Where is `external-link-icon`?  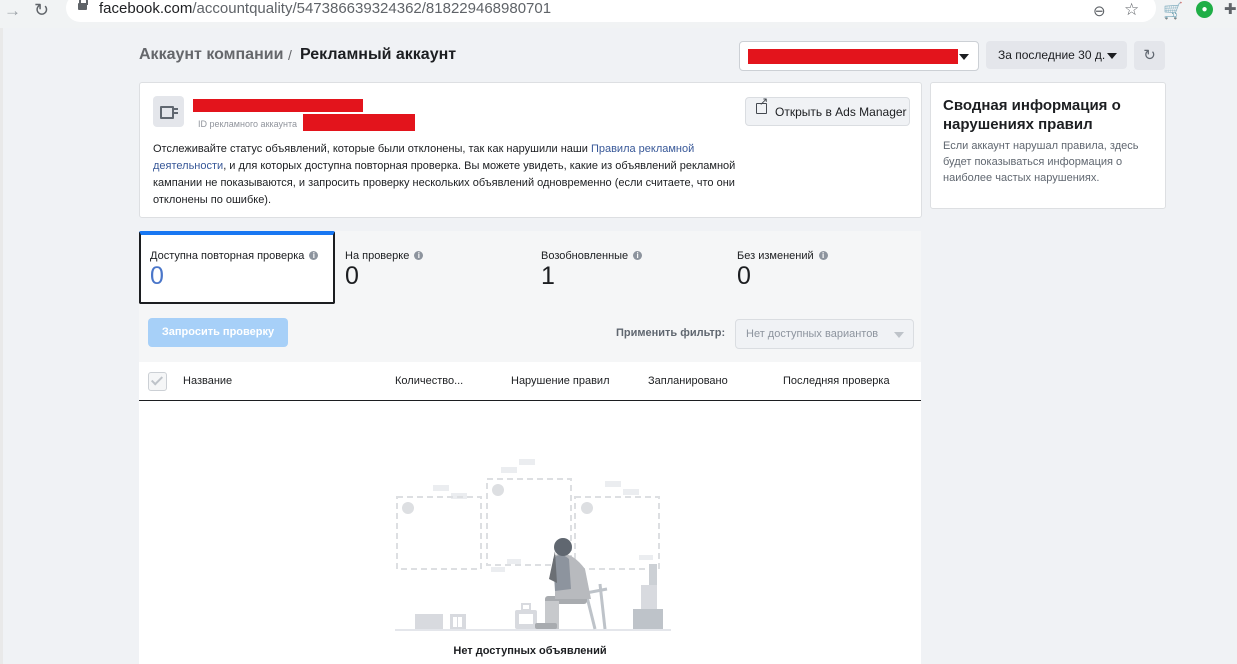 external-link-icon is located at coordinates (762, 104).